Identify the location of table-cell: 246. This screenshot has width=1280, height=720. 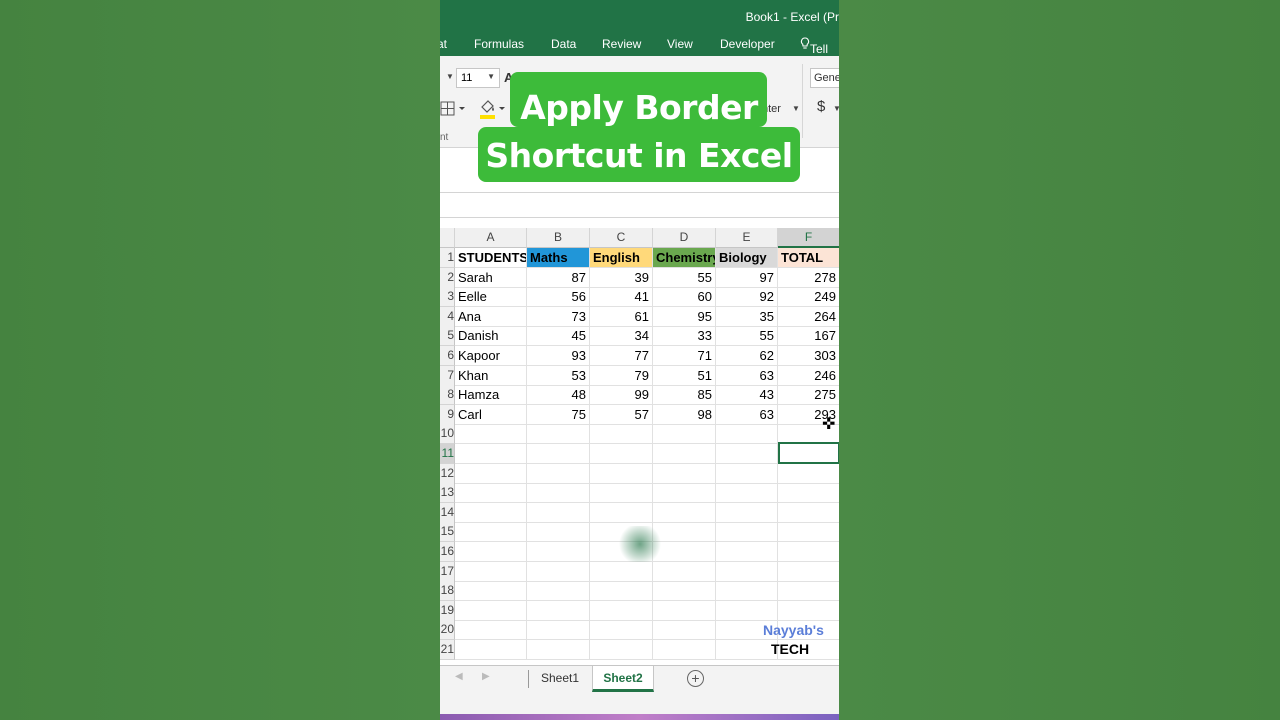
(808, 376).